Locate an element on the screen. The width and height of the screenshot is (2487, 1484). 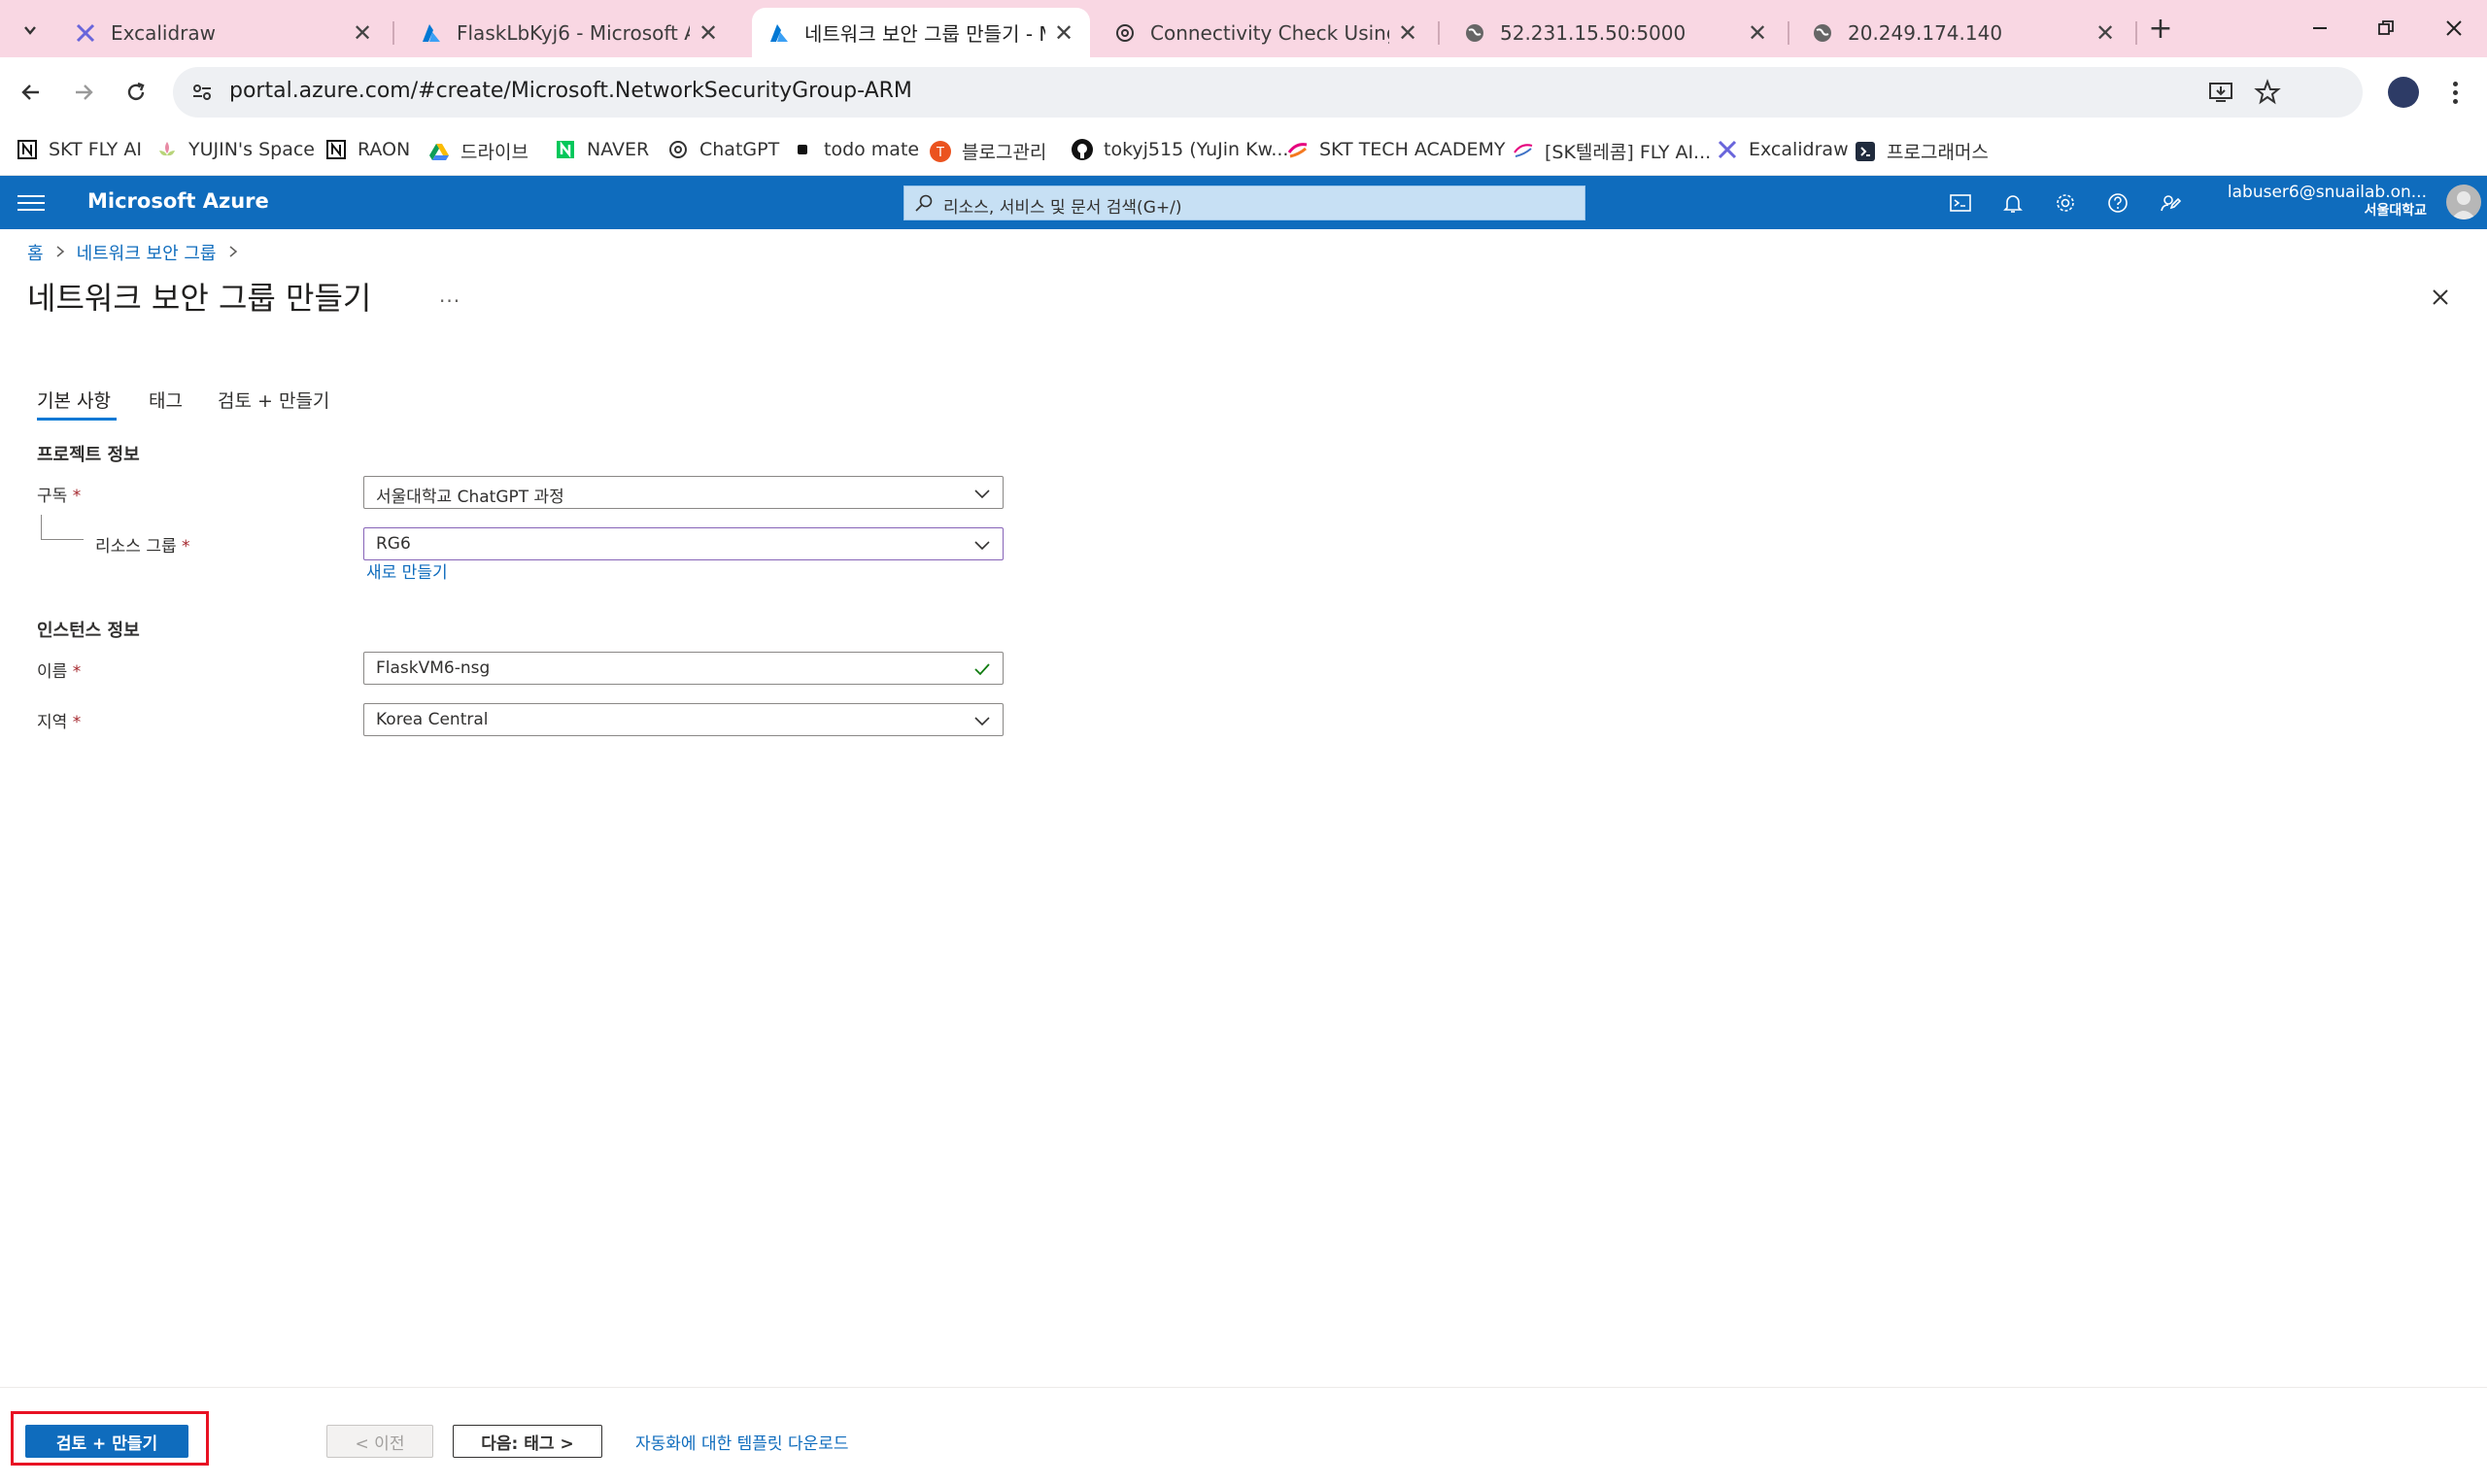
bookmark-yujins-space: YUJIN's Space is located at coordinates (235, 149).